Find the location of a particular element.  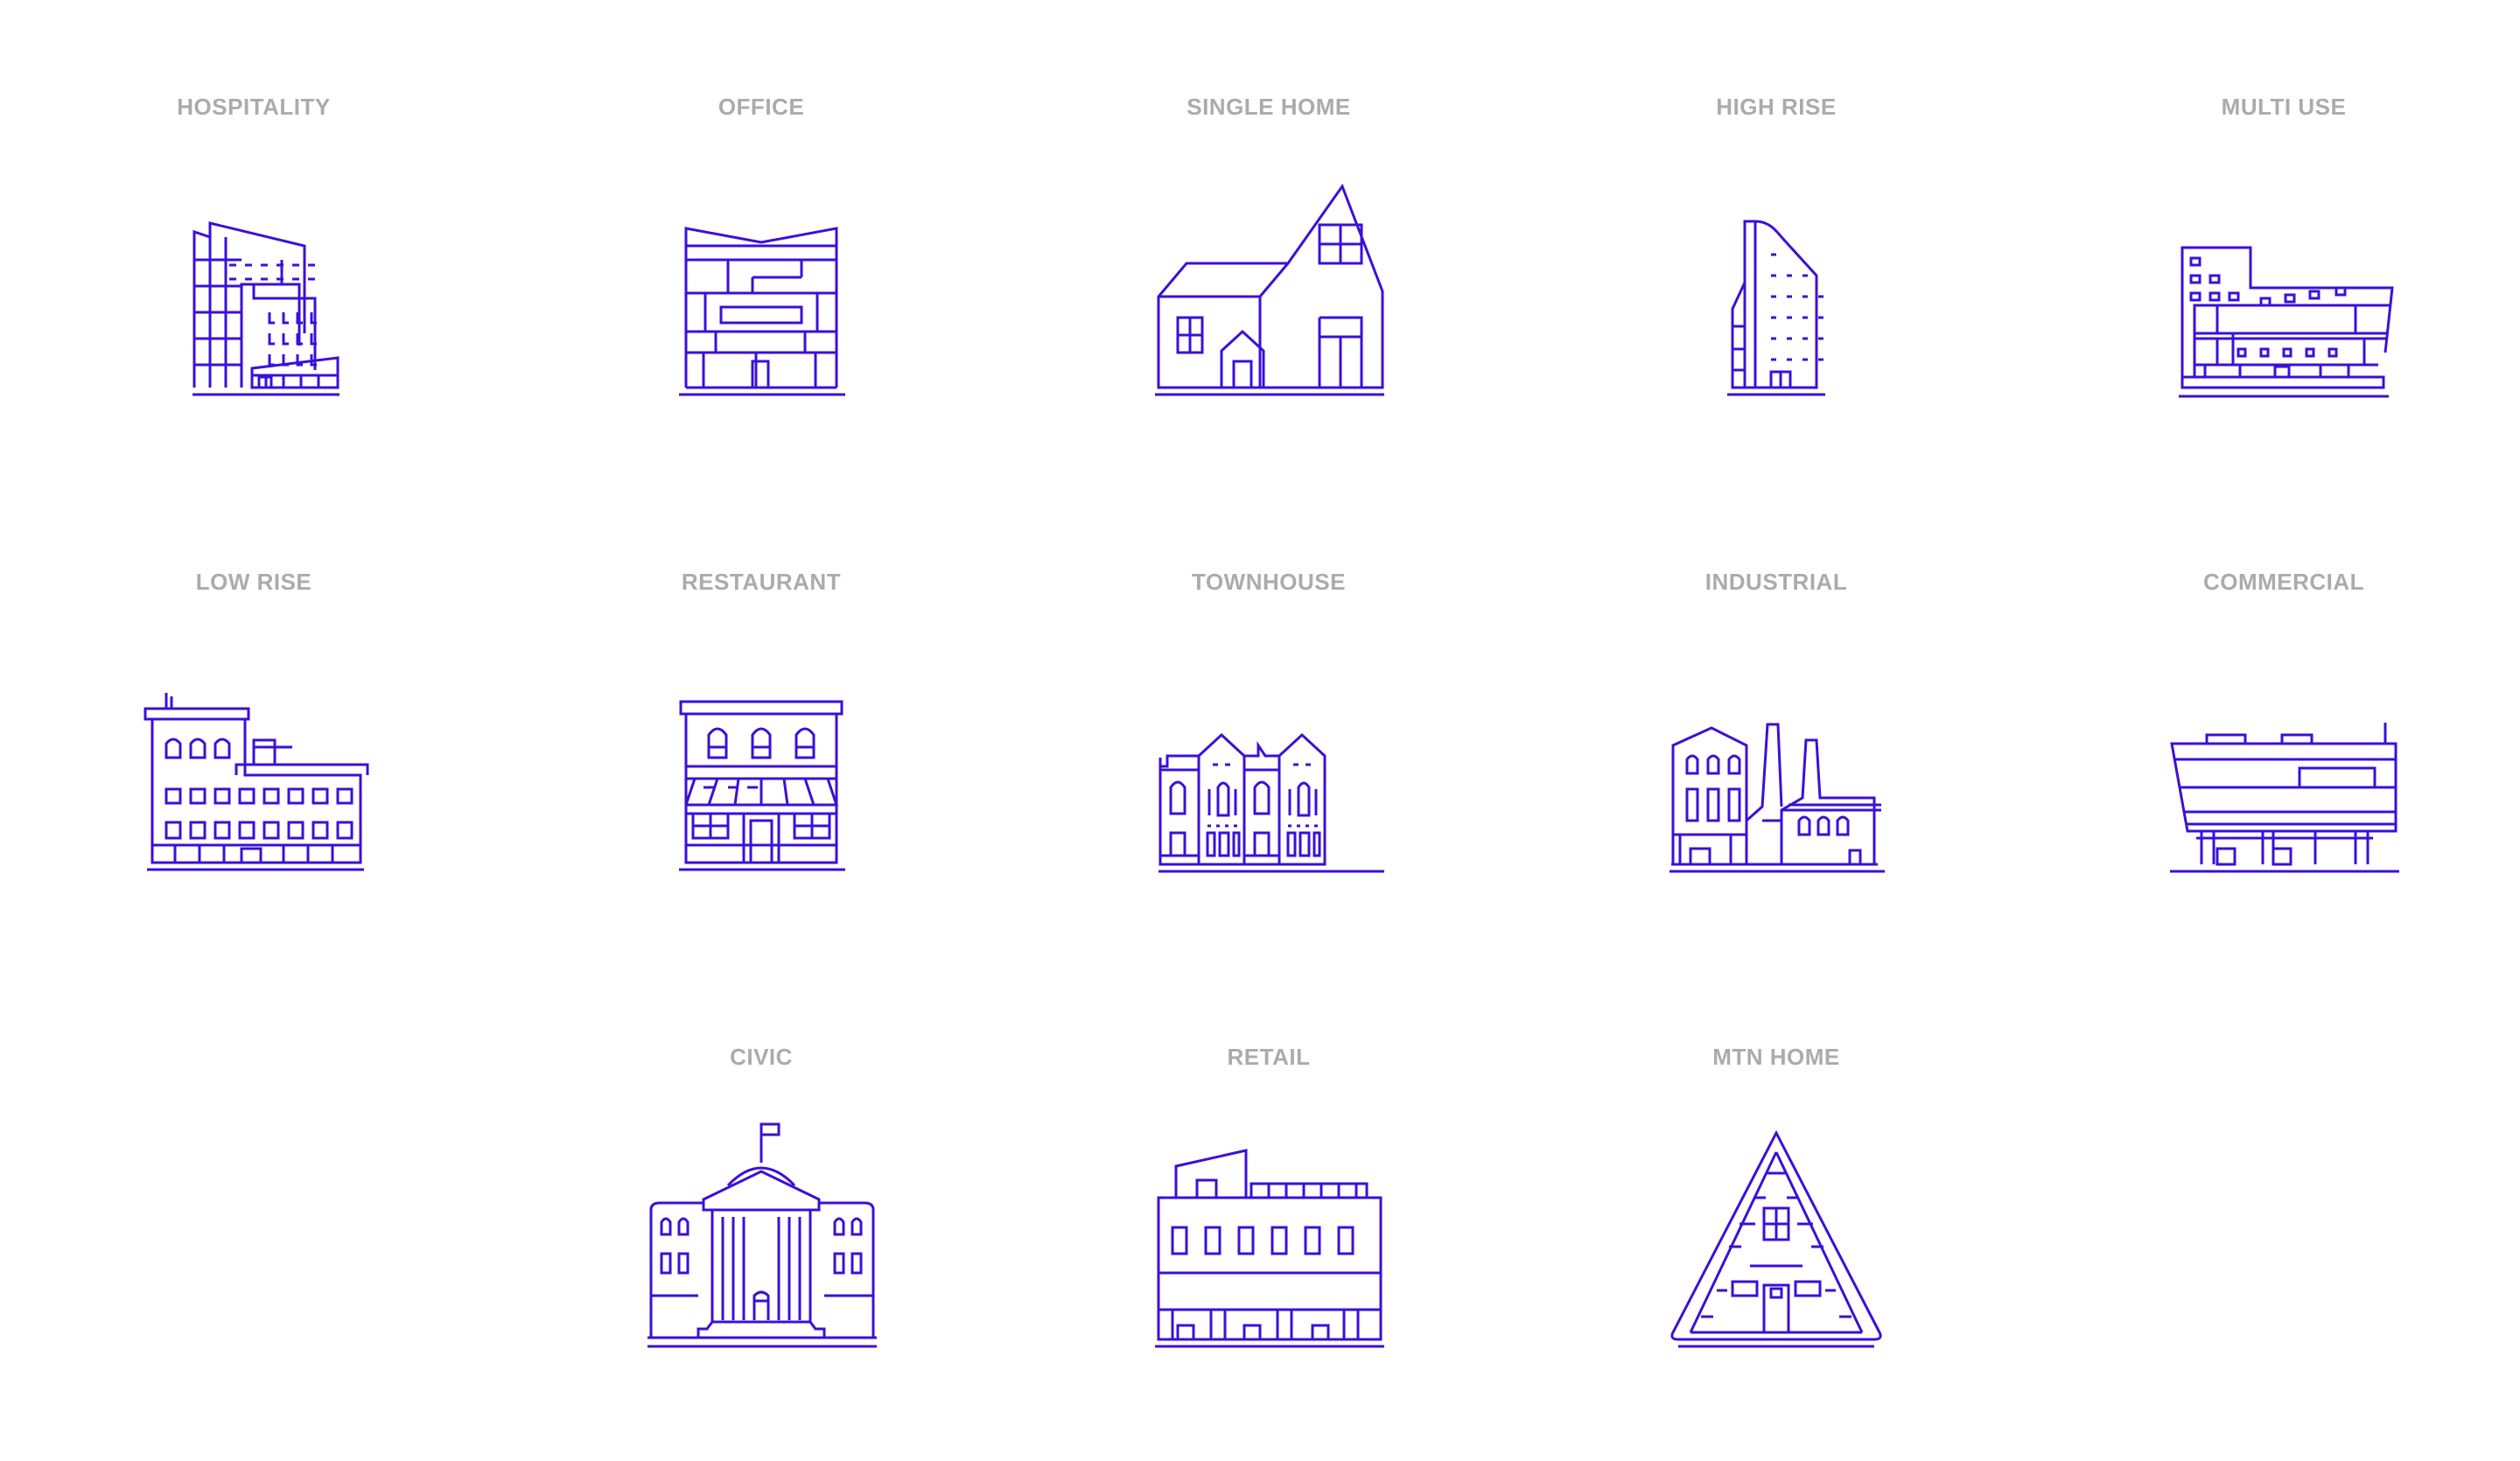

tile-high-rise: HIGH RISE is located at coordinates (1776, 295).